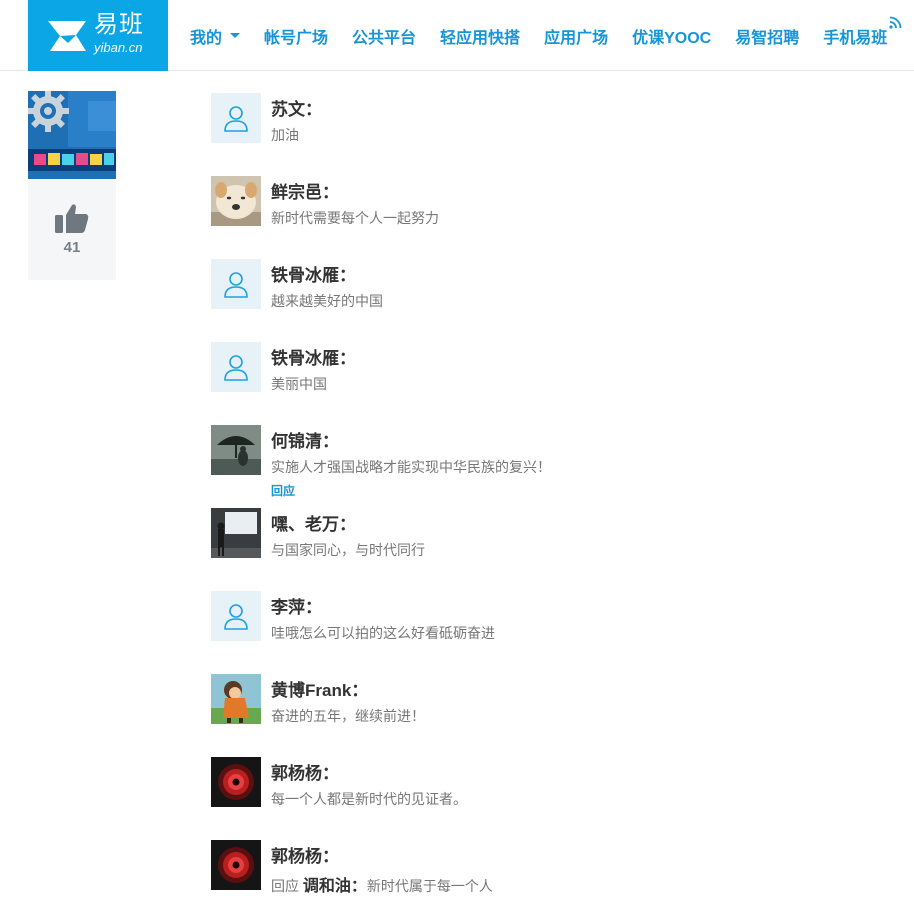  What do you see at coordinates (384, 36) in the screenshot?
I see `nav-item-public-platform: 公共平台` at bounding box center [384, 36].